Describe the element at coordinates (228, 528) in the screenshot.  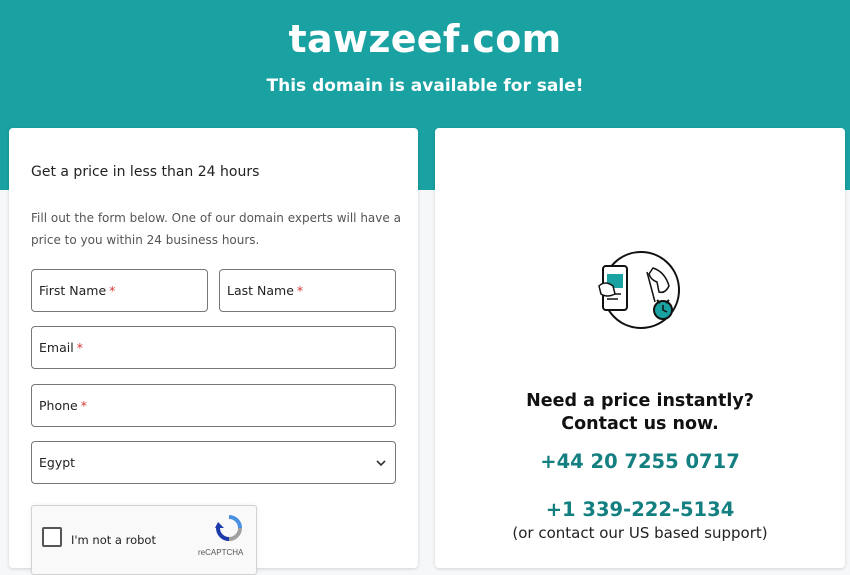
I see `recaptcha-logo-icon` at that location.